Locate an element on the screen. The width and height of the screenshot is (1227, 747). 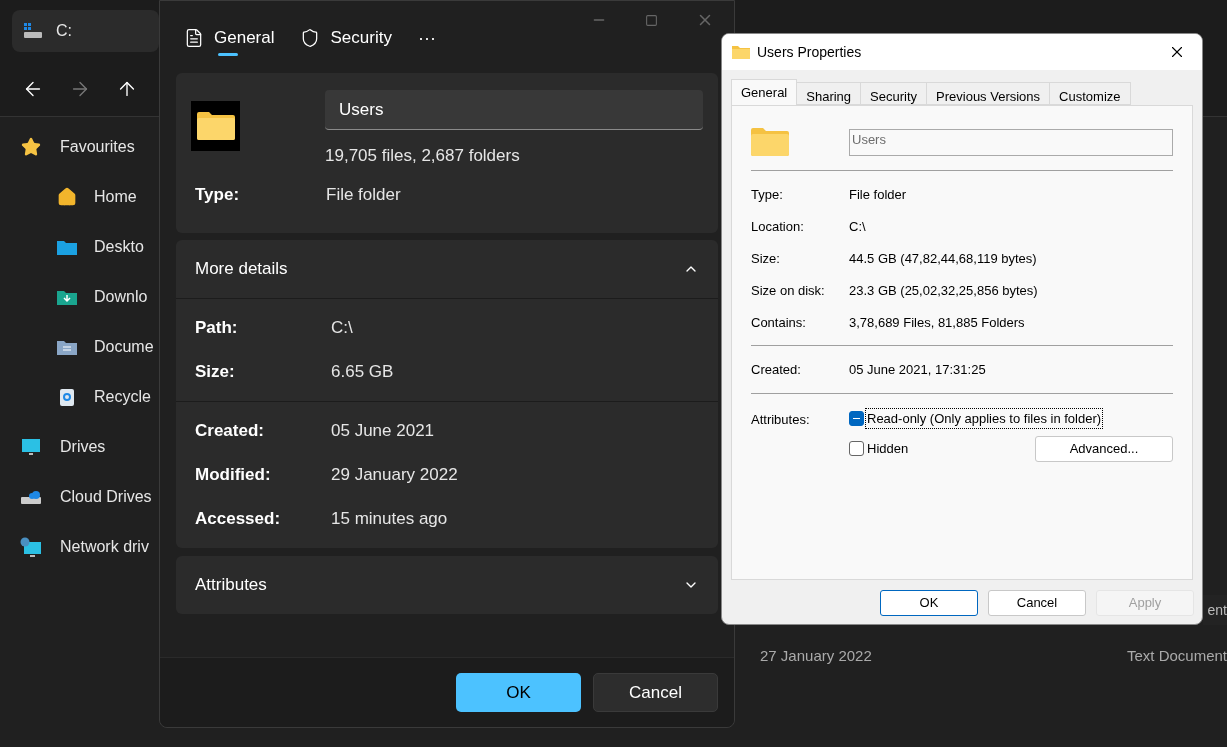
sidebar-item: Favourites is located at coordinates (79, 147).